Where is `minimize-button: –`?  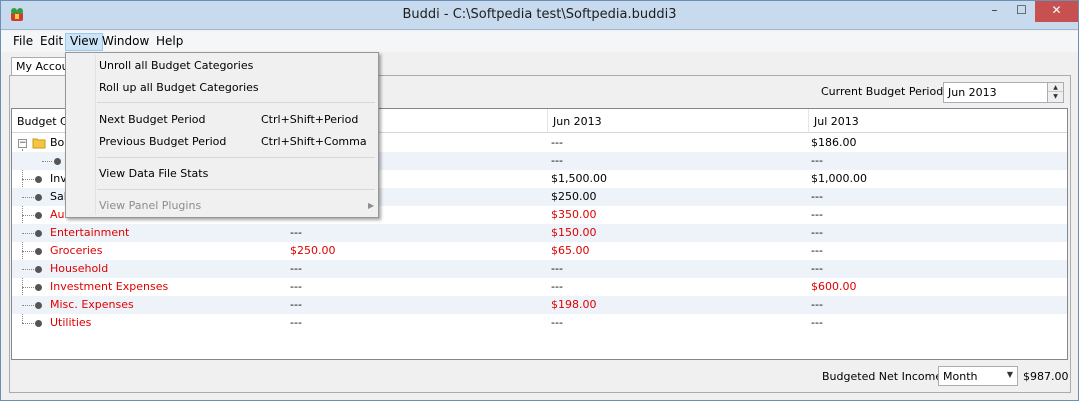 minimize-button: – is located at coordinates (994, 11).